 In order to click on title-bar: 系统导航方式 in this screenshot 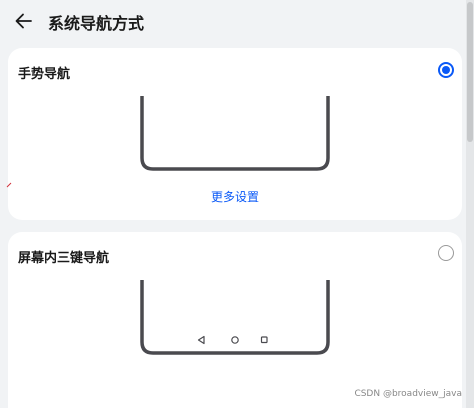, I will do `click(231, 21)`.